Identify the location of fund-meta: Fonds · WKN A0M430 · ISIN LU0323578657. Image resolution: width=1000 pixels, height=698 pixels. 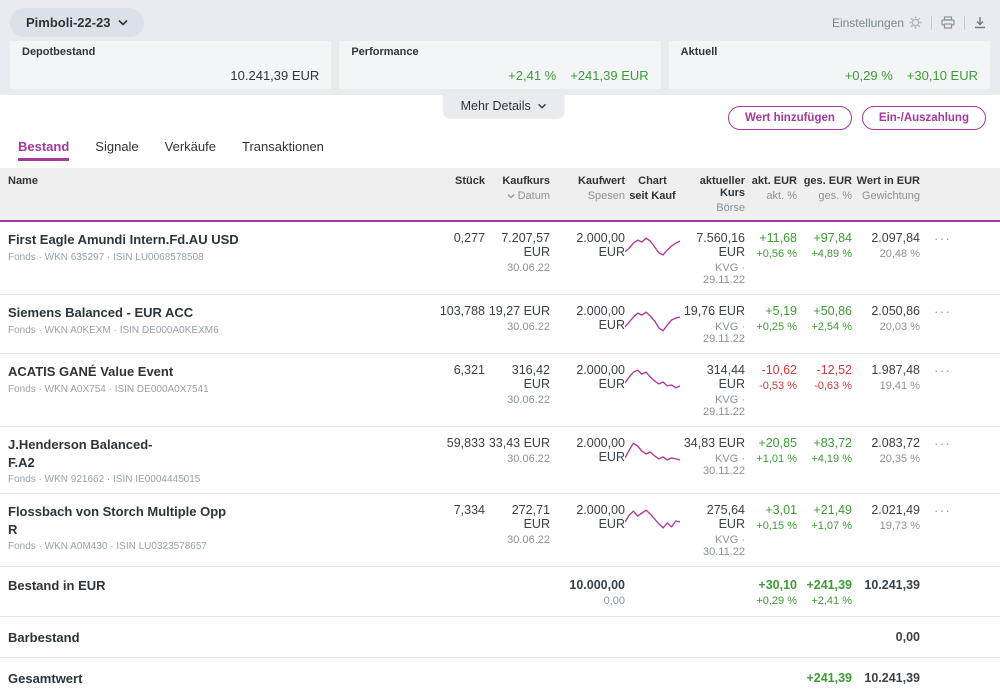
(107, 547).